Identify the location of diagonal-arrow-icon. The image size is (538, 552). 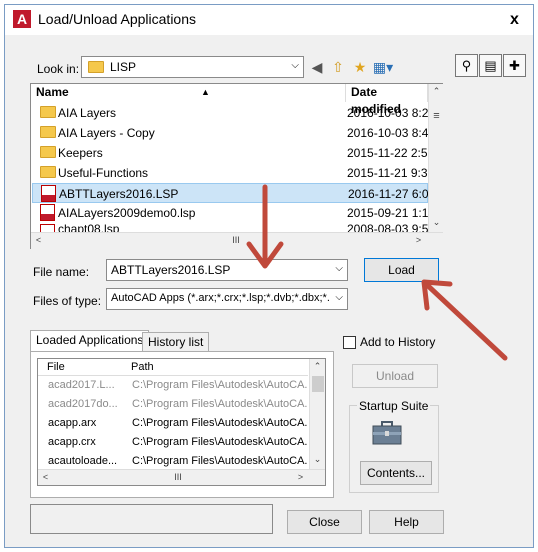
(464, 320).